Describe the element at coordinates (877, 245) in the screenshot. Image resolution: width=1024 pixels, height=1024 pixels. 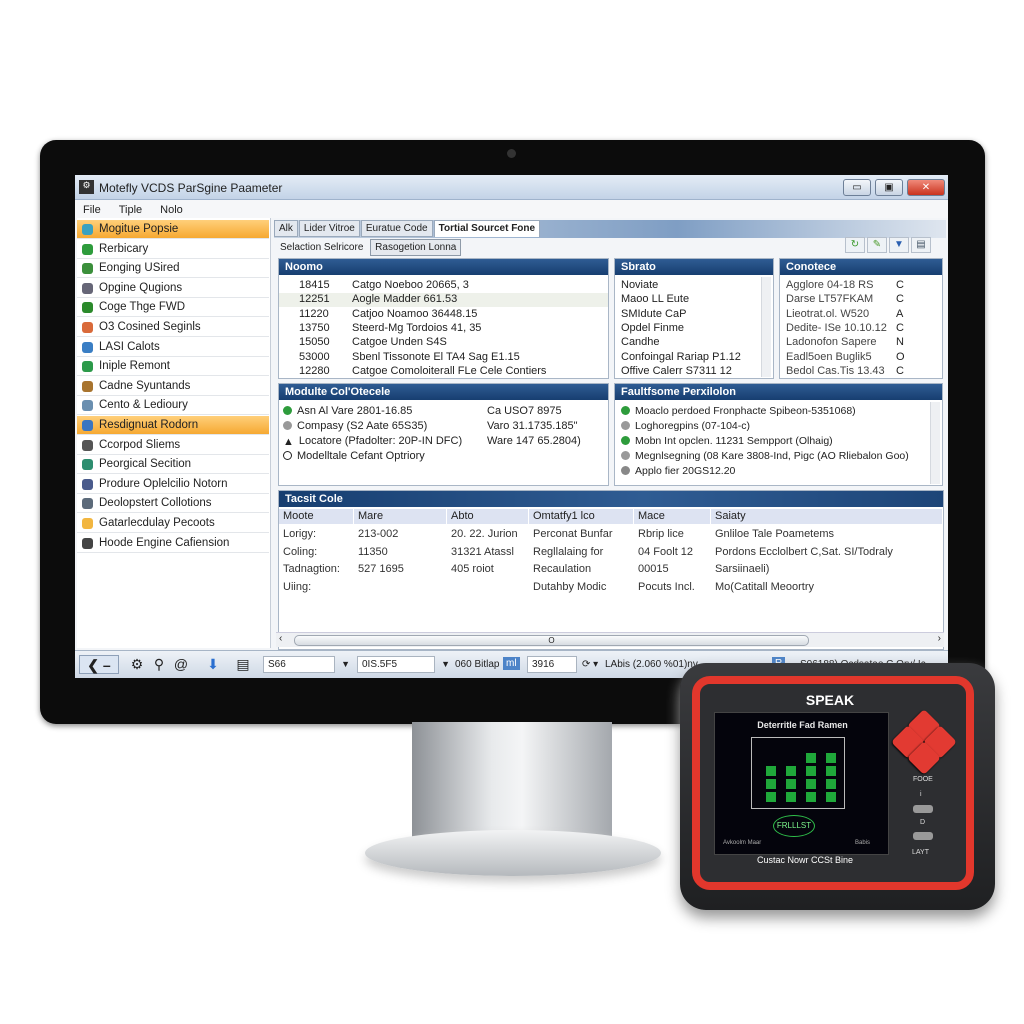
I see `tool-icon: ✎` at that location.